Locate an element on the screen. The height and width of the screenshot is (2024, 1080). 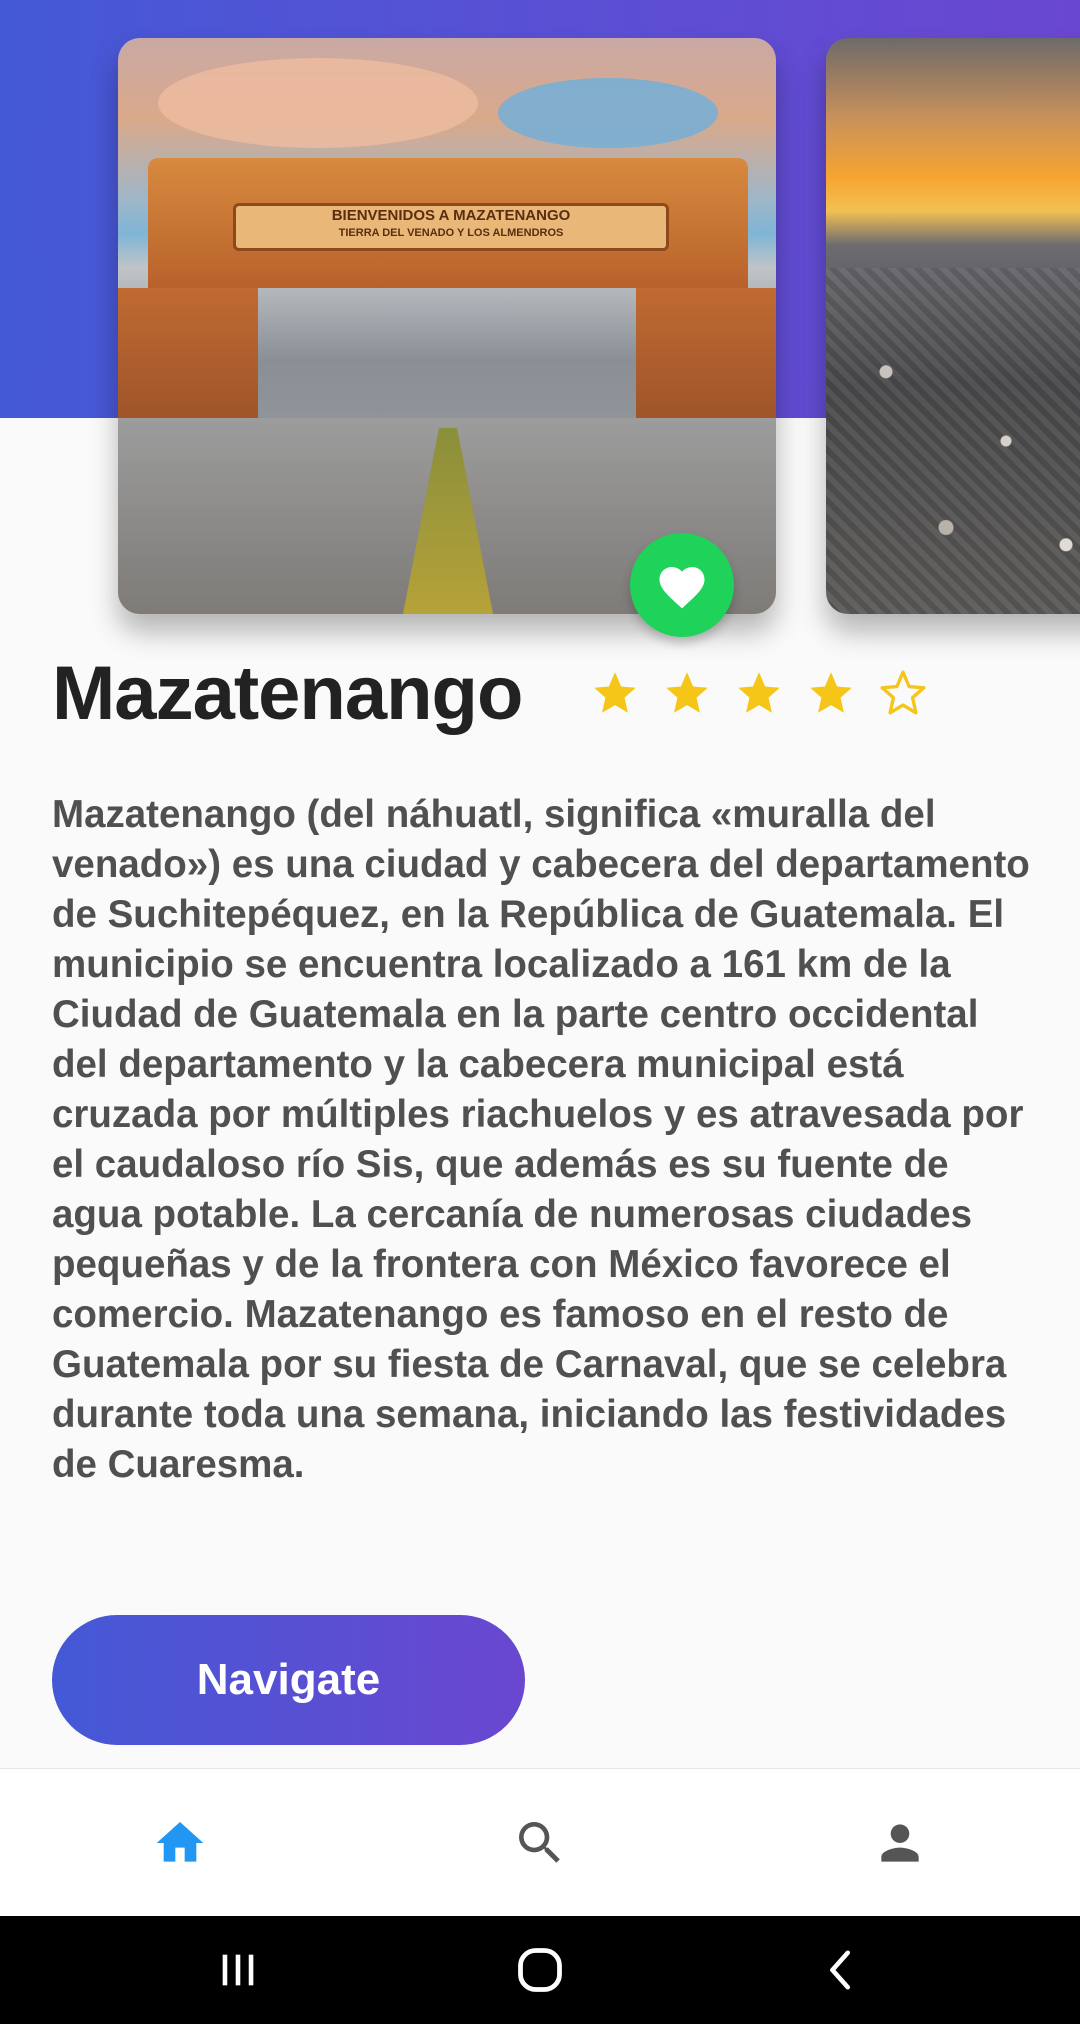
search-icon is located at coordinates (539, 1842).